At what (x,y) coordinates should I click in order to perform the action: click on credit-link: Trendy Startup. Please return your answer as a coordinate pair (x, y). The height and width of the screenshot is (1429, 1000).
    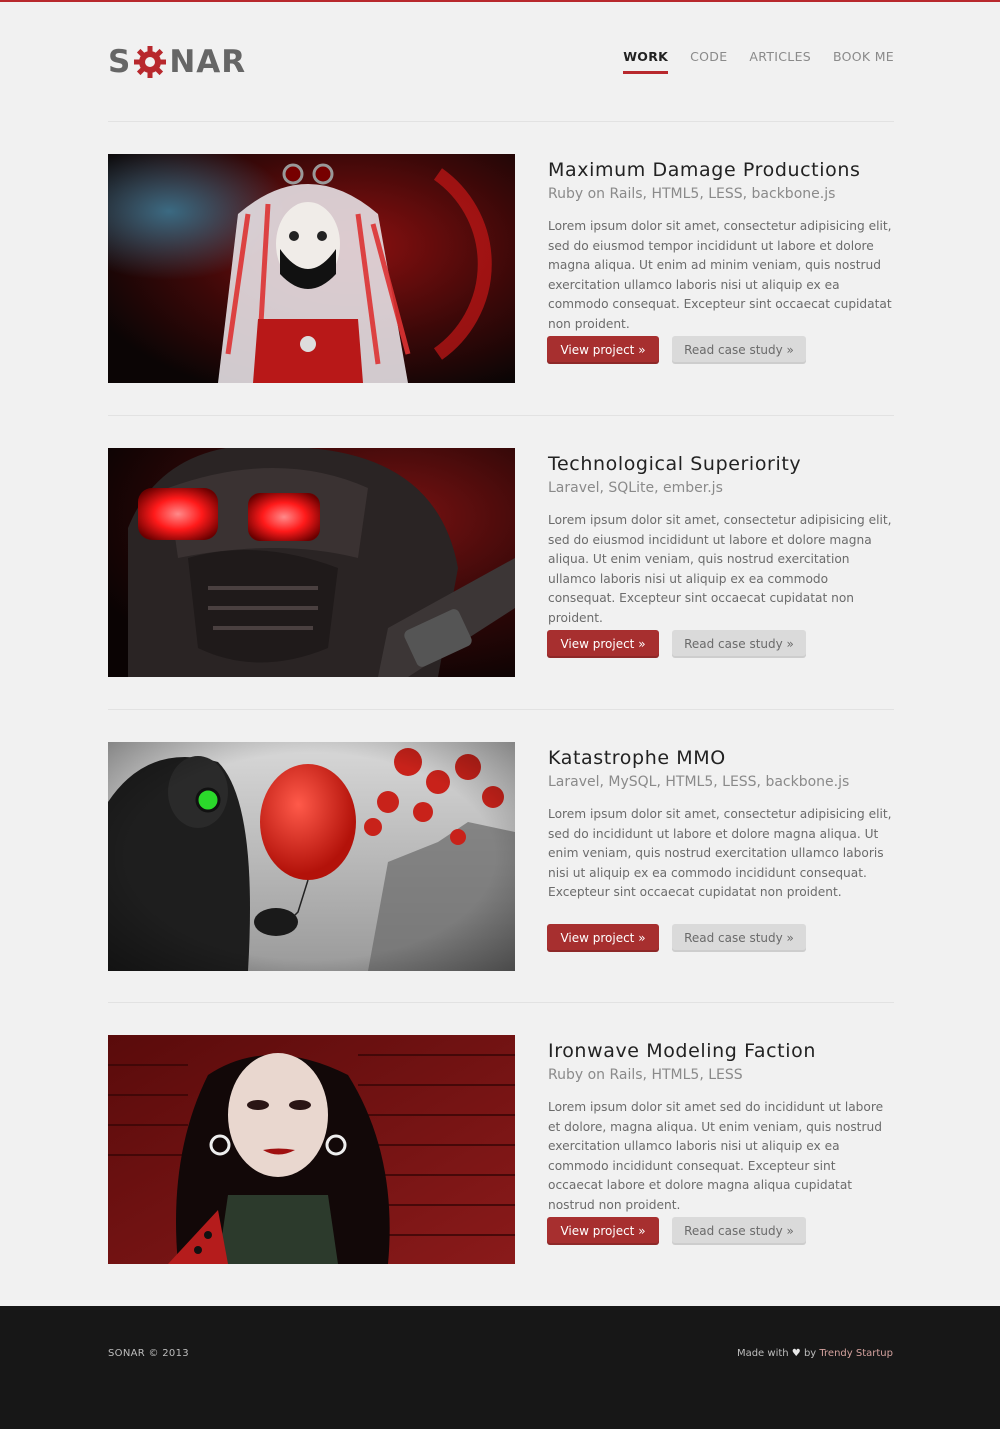
    Looking at the image, I should click on (856, 1353).